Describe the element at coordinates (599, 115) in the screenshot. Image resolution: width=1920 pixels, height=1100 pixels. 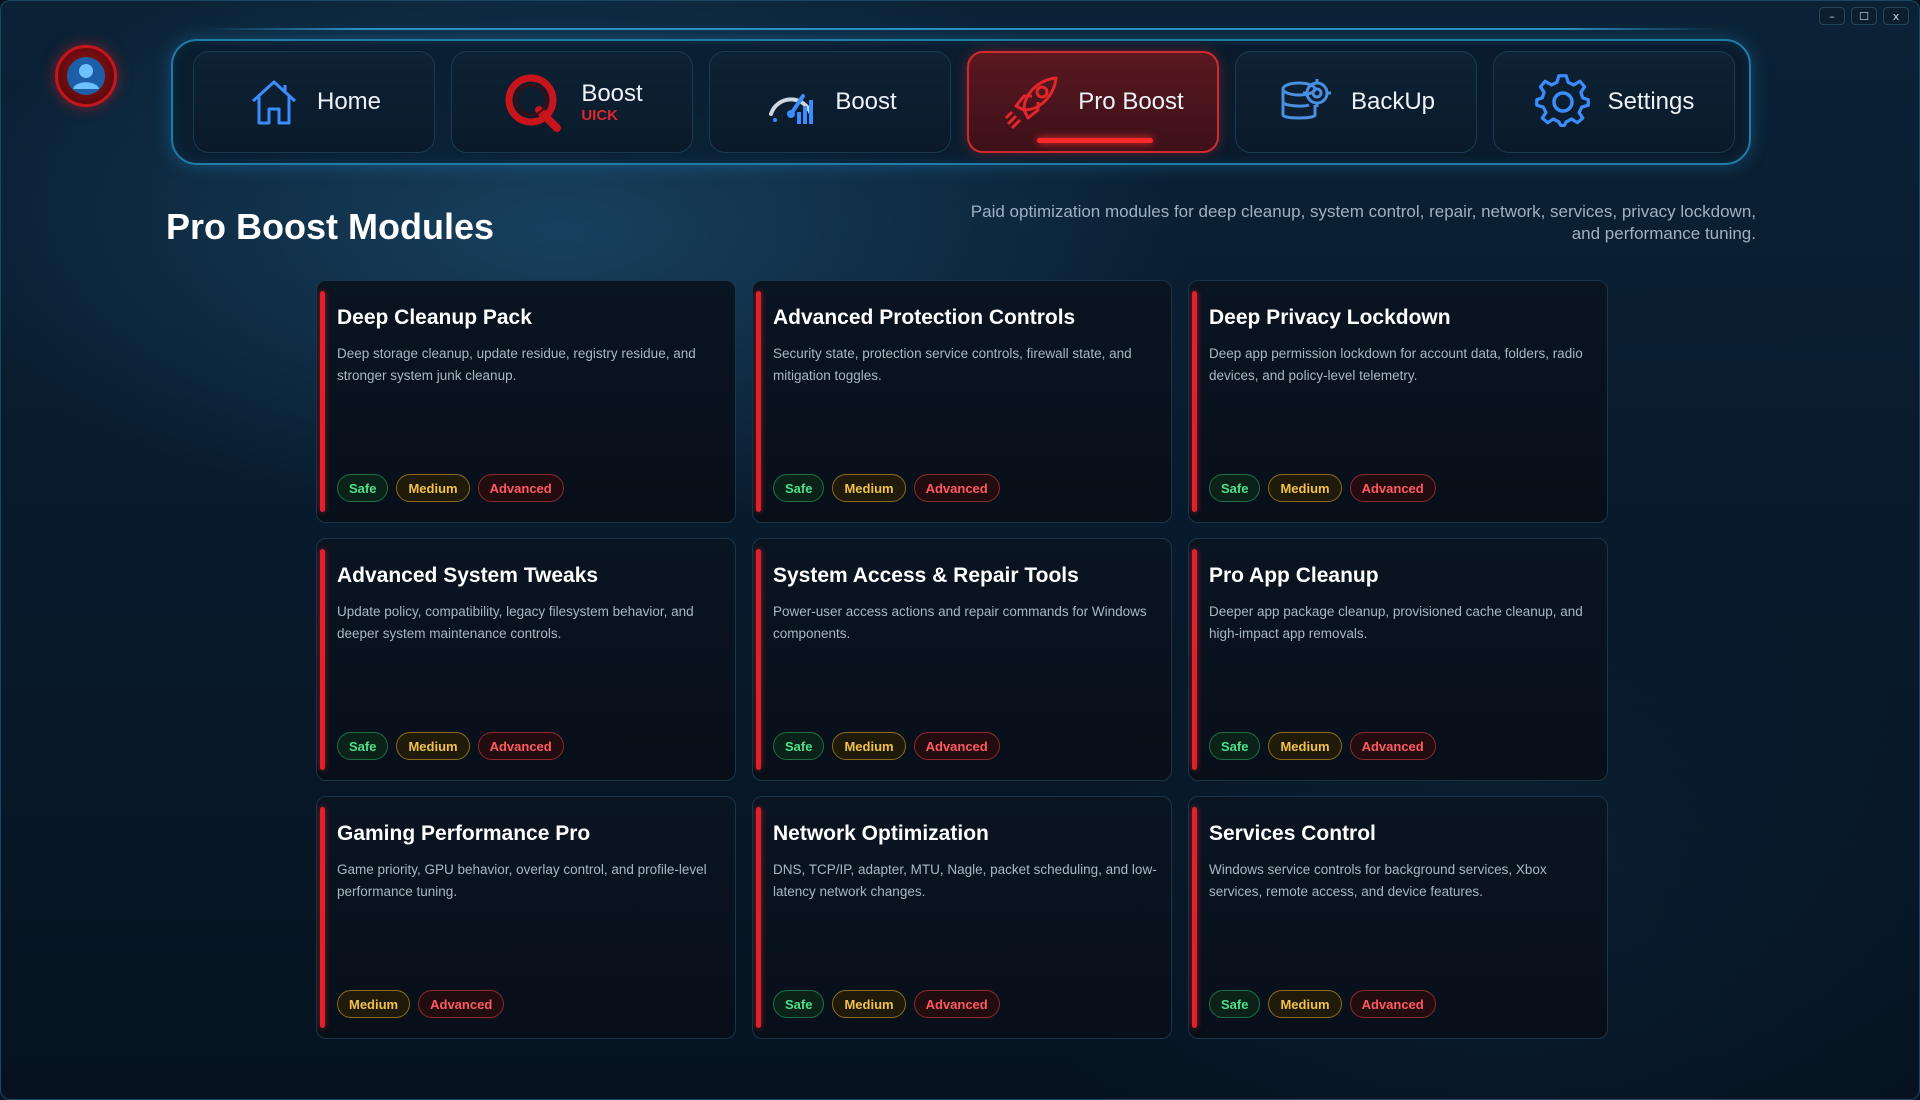
I see `nav-quick-boost-sublabel: UICK` at that location.